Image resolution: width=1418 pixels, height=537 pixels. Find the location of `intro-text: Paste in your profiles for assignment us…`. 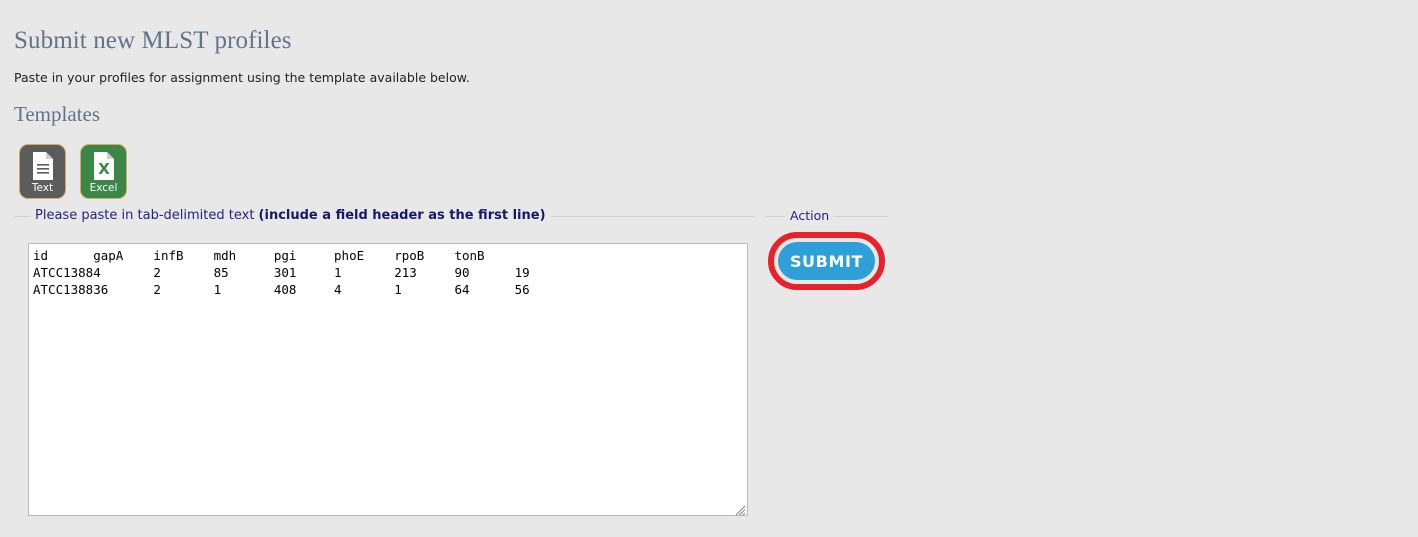

intro-text: Paste in your profiles for assignment us… is located at coordinates (242, 77).